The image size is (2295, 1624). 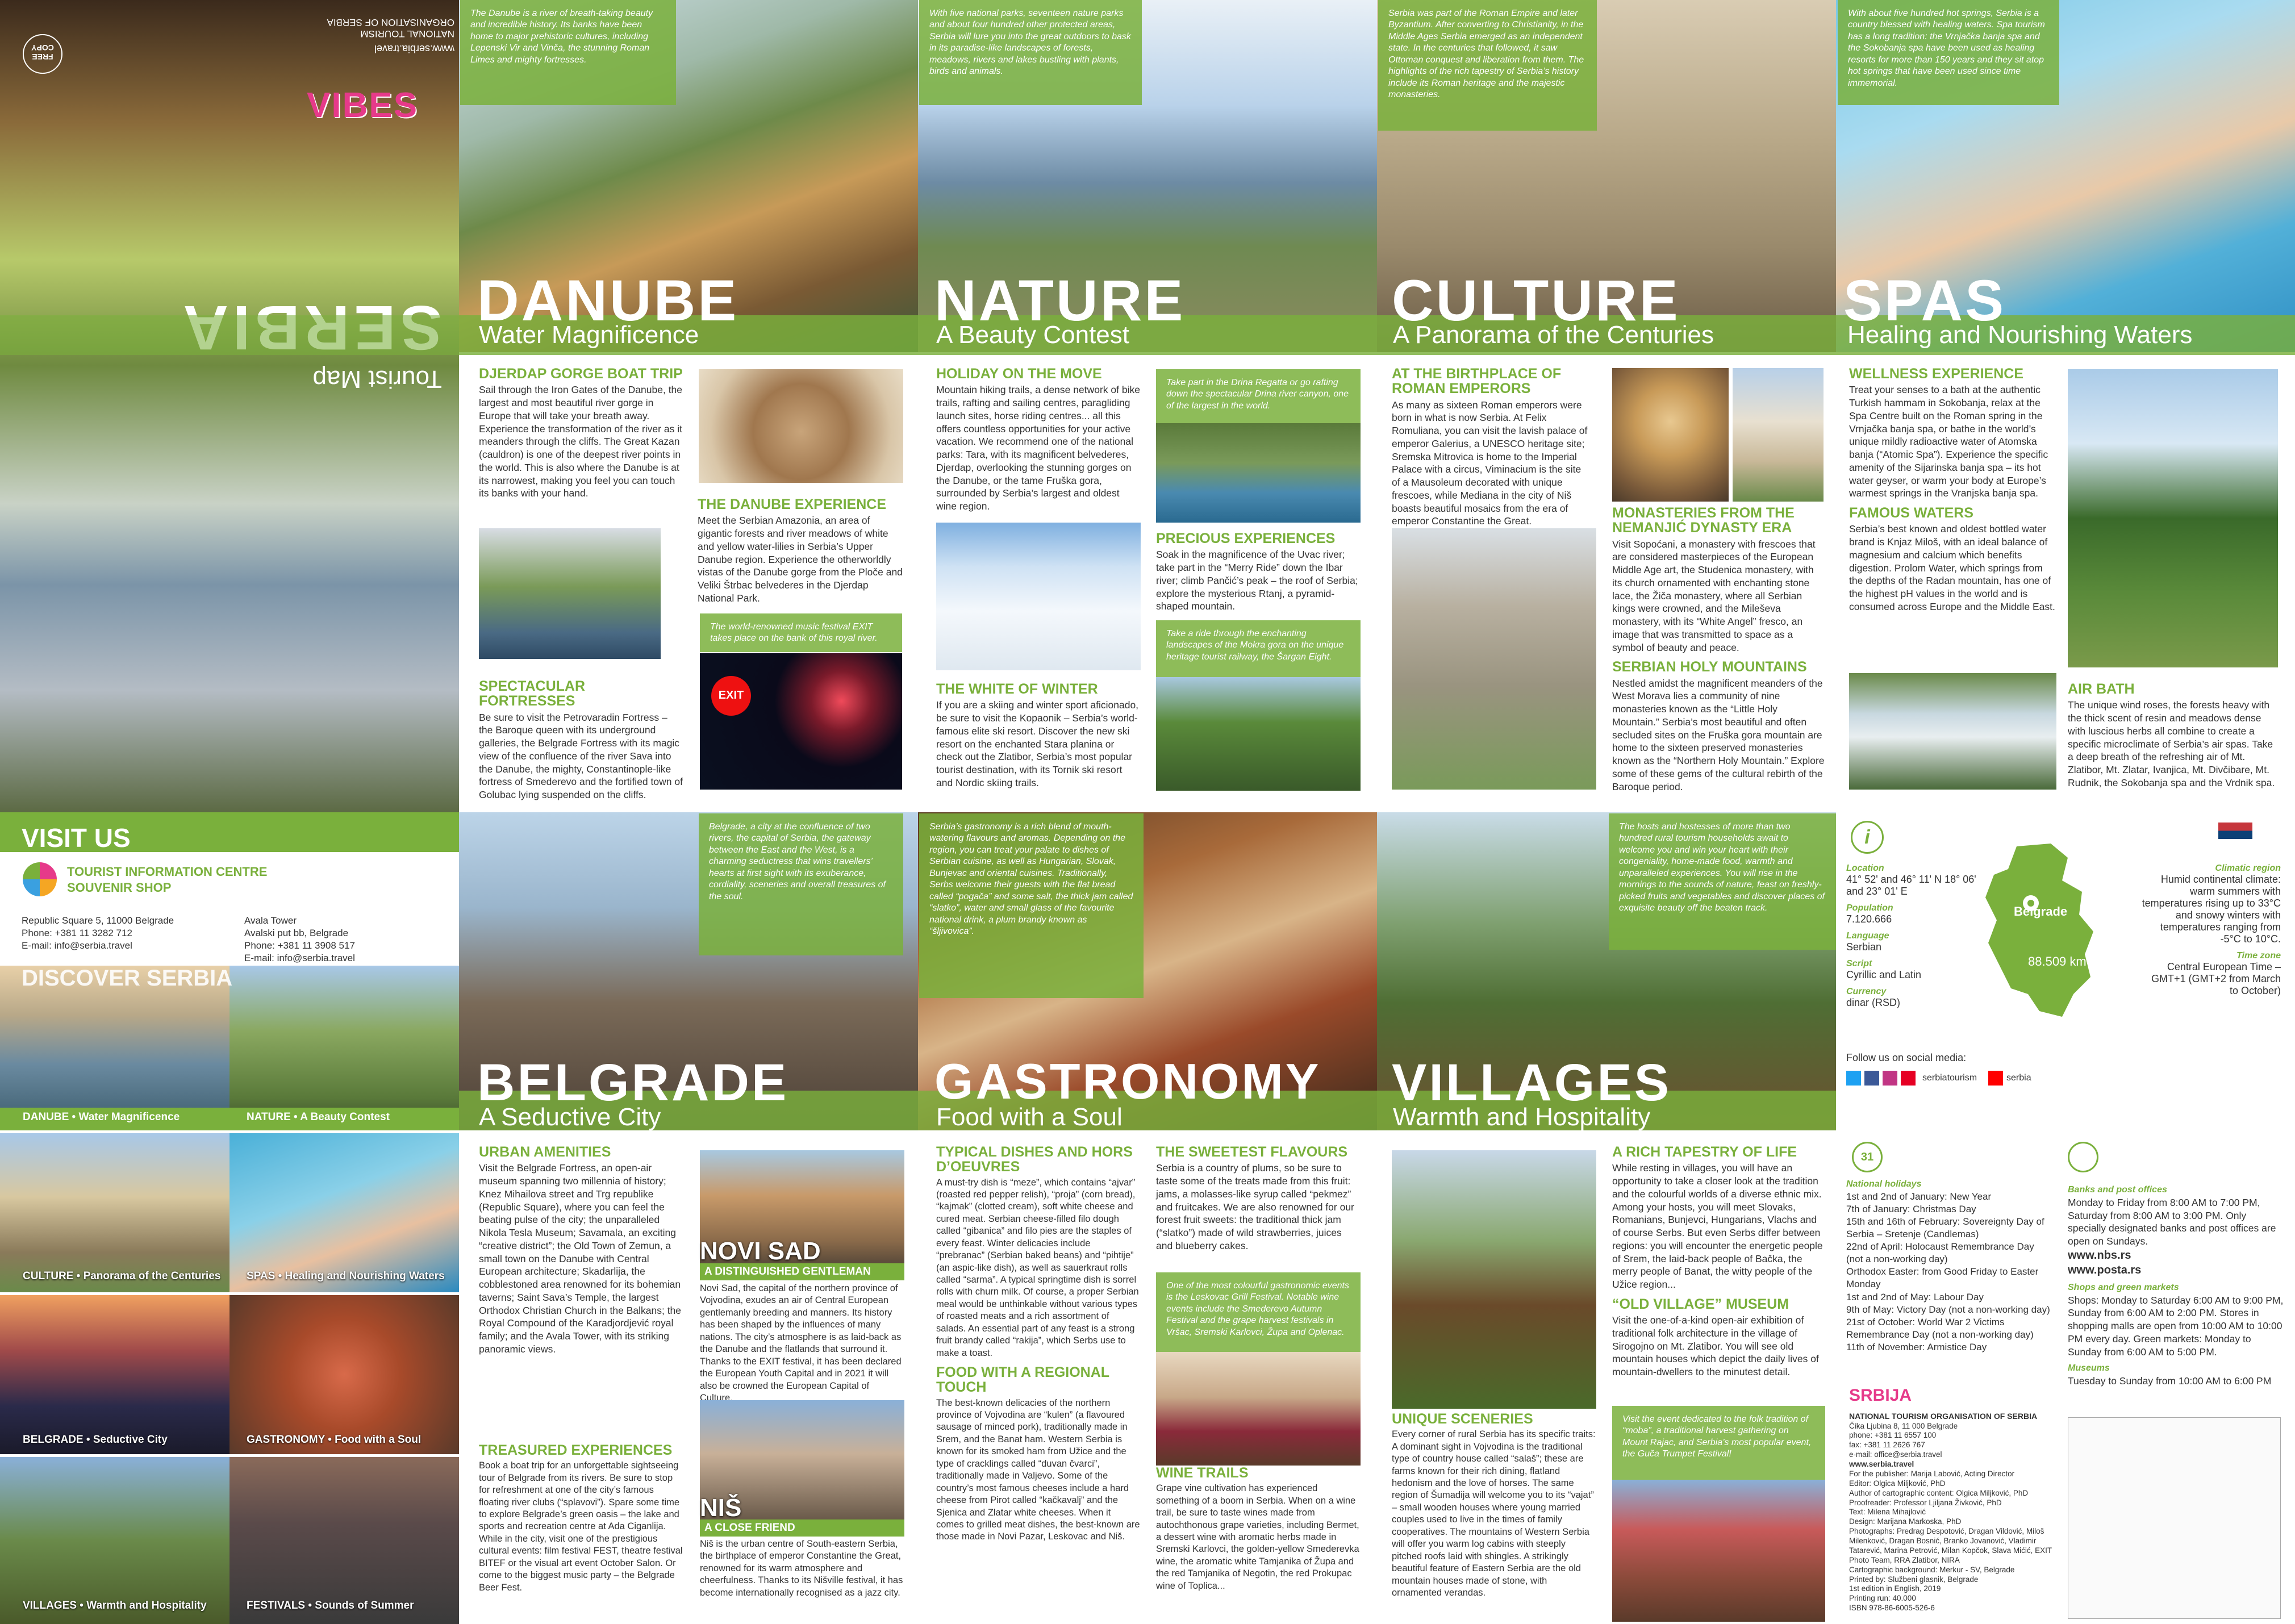 What do you see at coordinates (1915, 1296) in the screenshot?
I see `holiday-item: 1st and 2nd of May: Labour Day` at bounding box center [1915, 1296].